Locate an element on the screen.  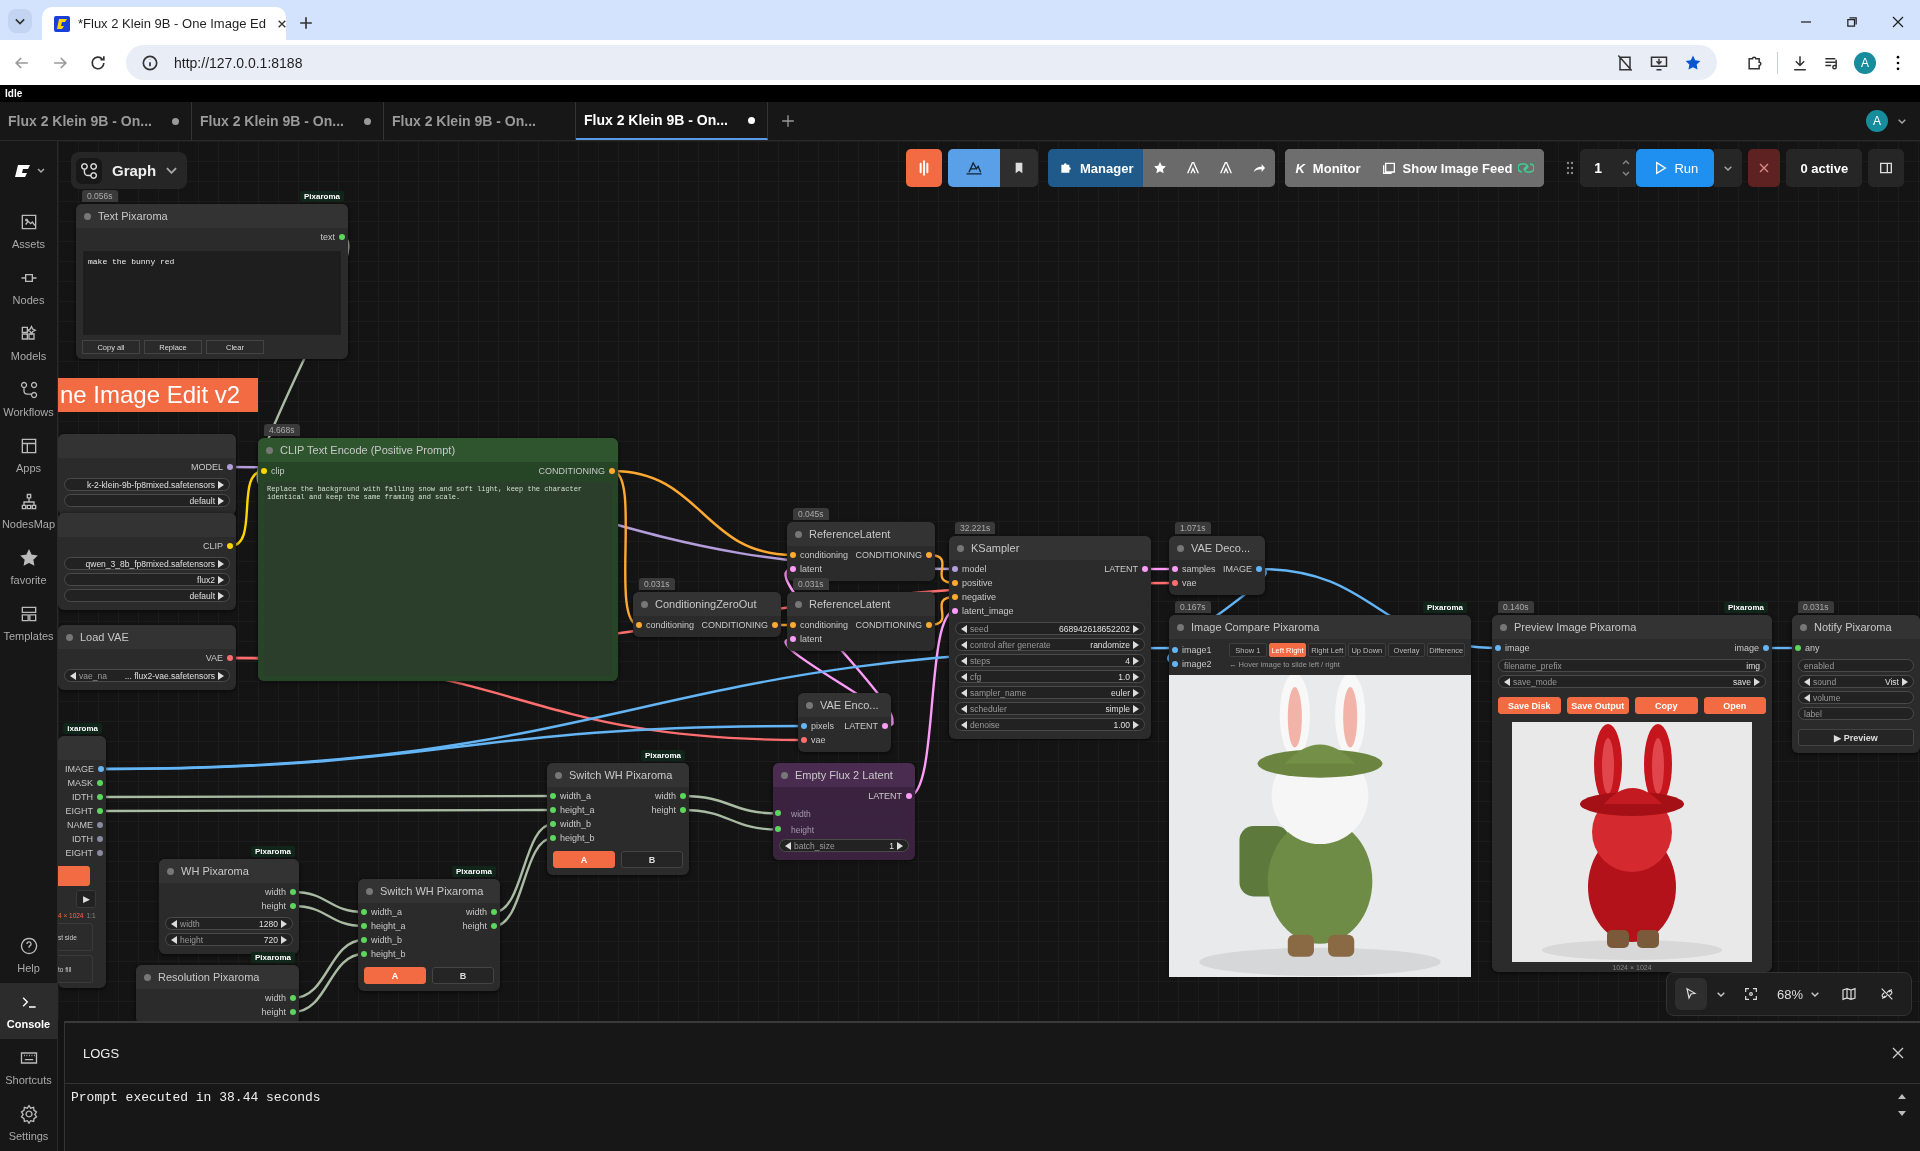
sidebar-item: Apps is located at coordinates (28, 455).